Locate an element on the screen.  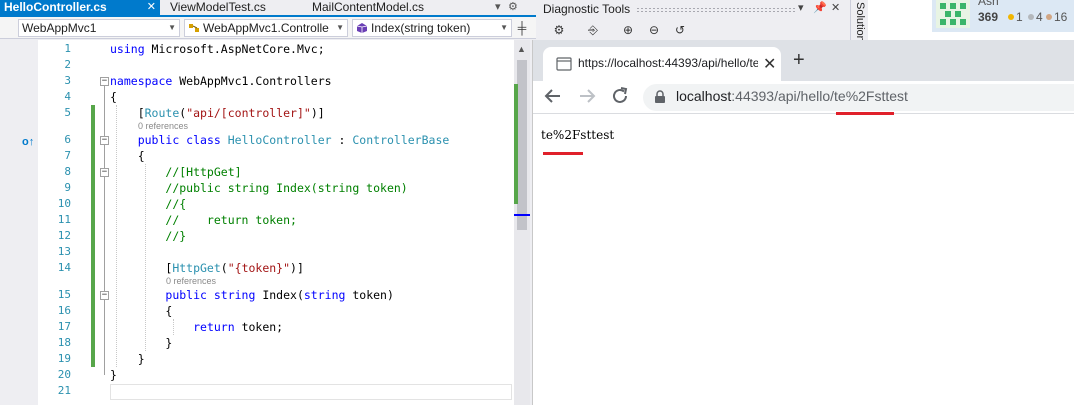
line-number: 15 is located at coordinates (64, 294).